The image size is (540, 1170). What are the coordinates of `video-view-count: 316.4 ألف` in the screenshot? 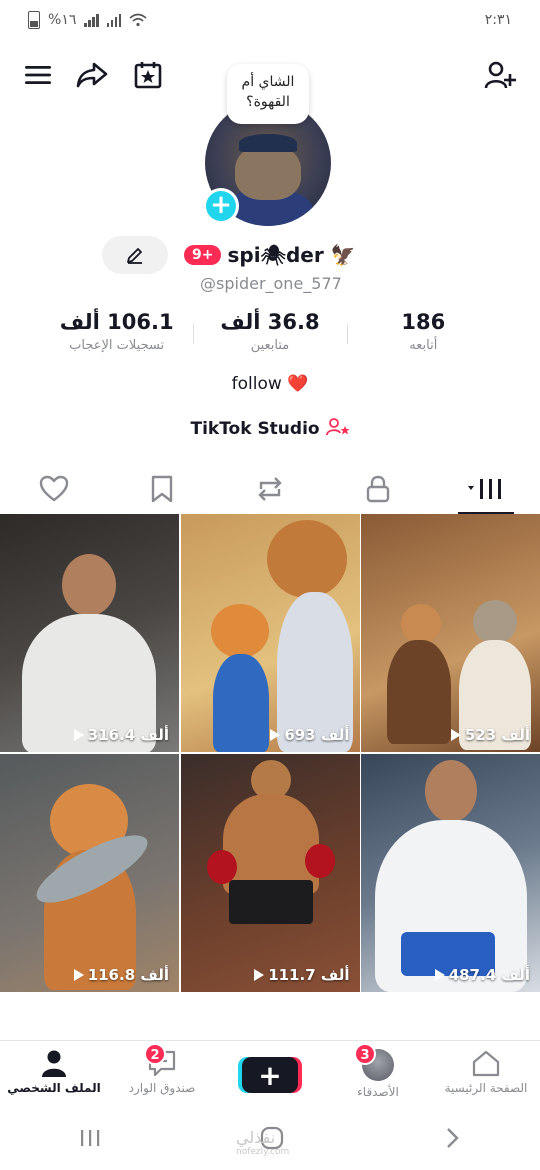 It's located at (121, 735).